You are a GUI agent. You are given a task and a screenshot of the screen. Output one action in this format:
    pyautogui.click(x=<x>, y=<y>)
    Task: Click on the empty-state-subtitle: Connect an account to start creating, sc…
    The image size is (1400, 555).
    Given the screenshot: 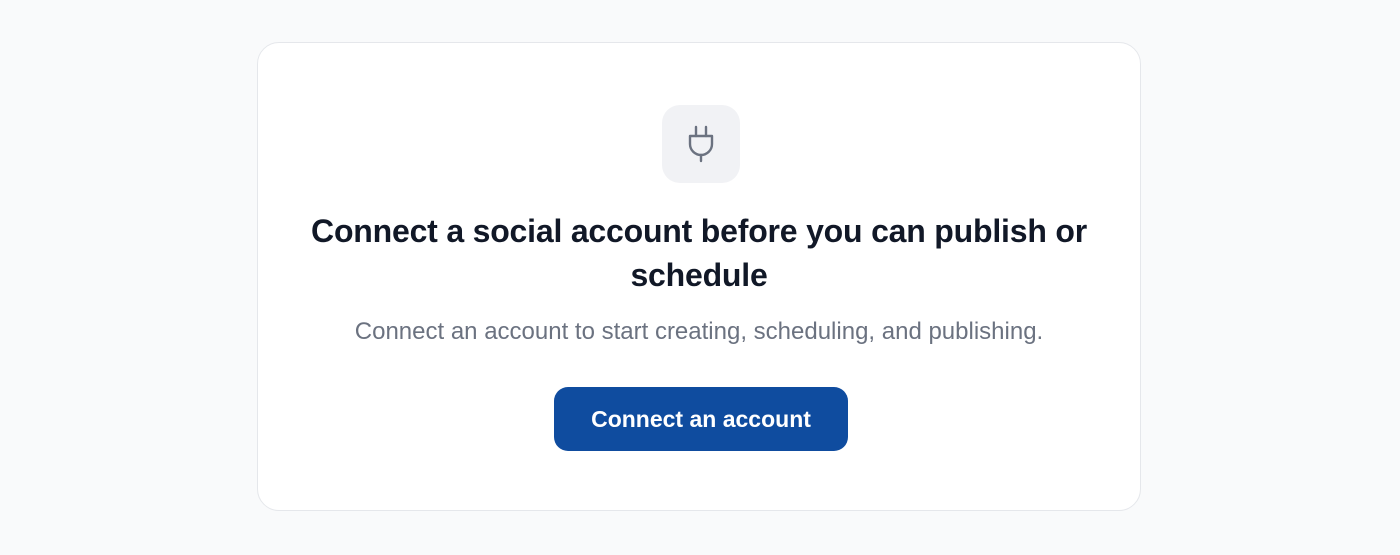 What is the action you would take?
    pyautogui.click(x=699, y=331)
    